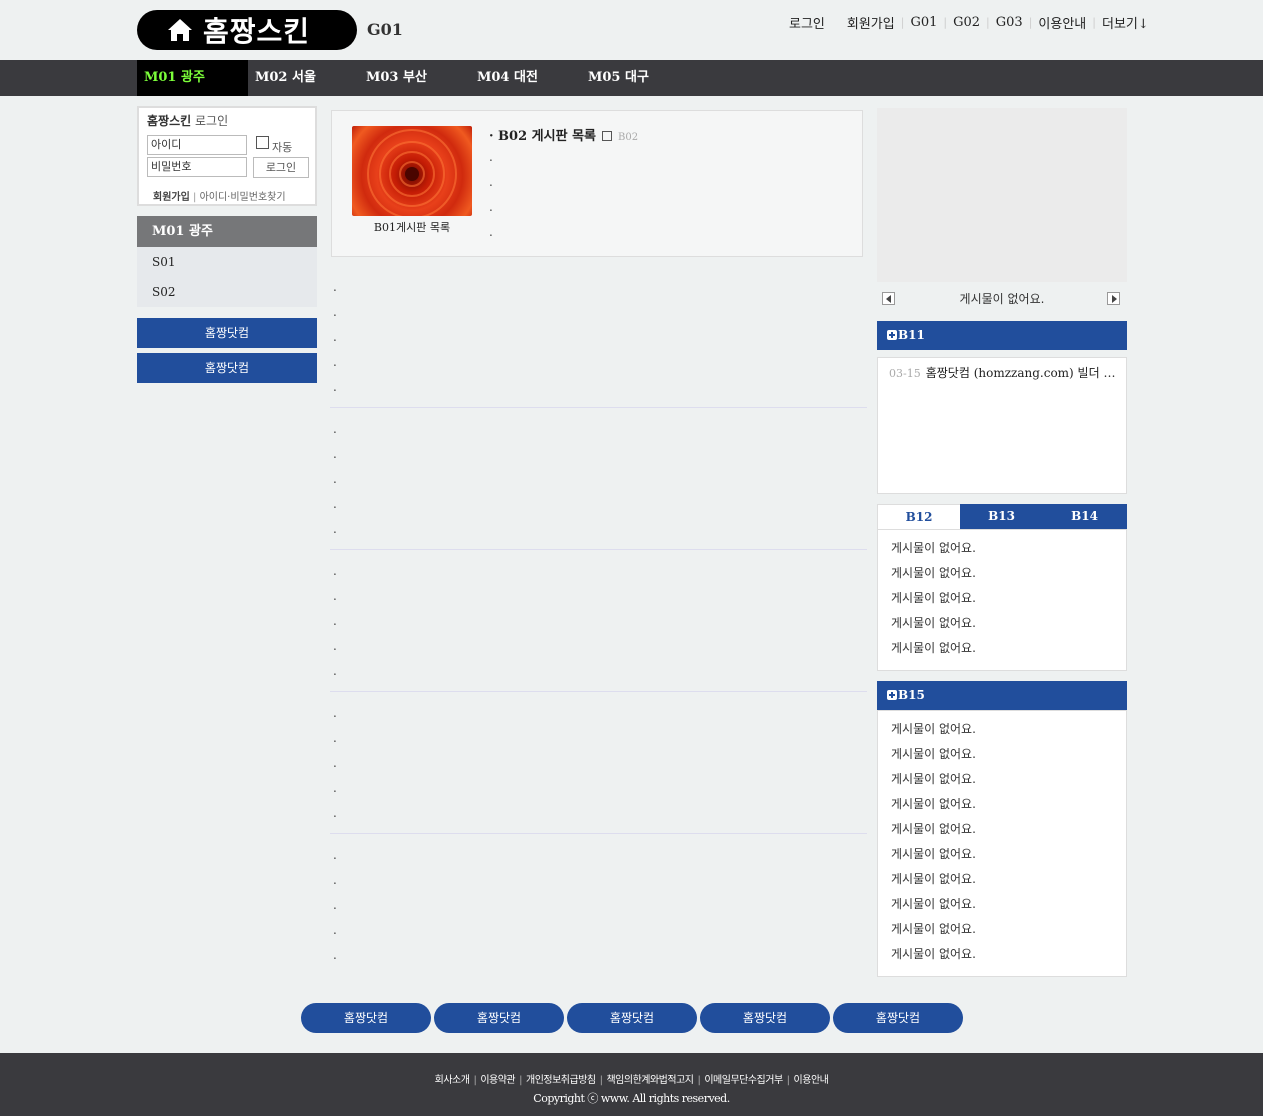 This screenshot has width=1263, height=1116. I want to click on login-title-brand: 홈짱스킨, so click(169, 121).